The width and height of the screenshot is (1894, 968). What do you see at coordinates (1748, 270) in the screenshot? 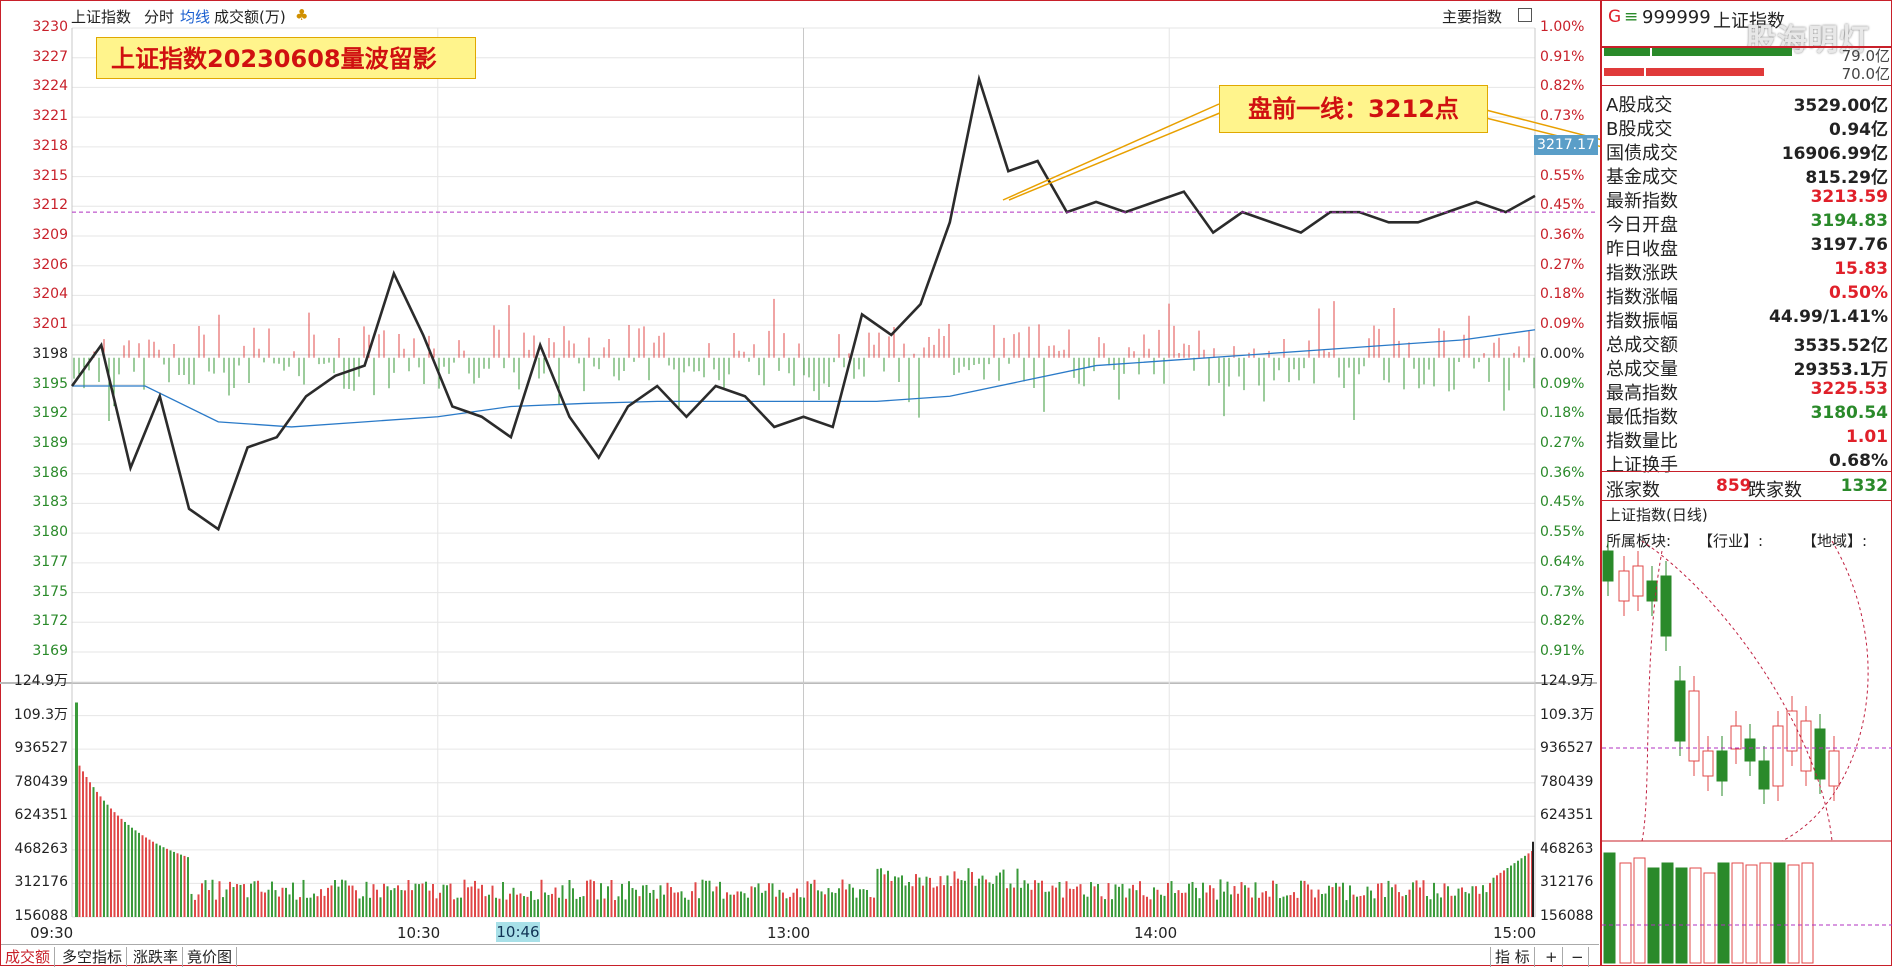
I see `stat-row: 指数涨跌 15.83` at bounding box center [1748, 270].